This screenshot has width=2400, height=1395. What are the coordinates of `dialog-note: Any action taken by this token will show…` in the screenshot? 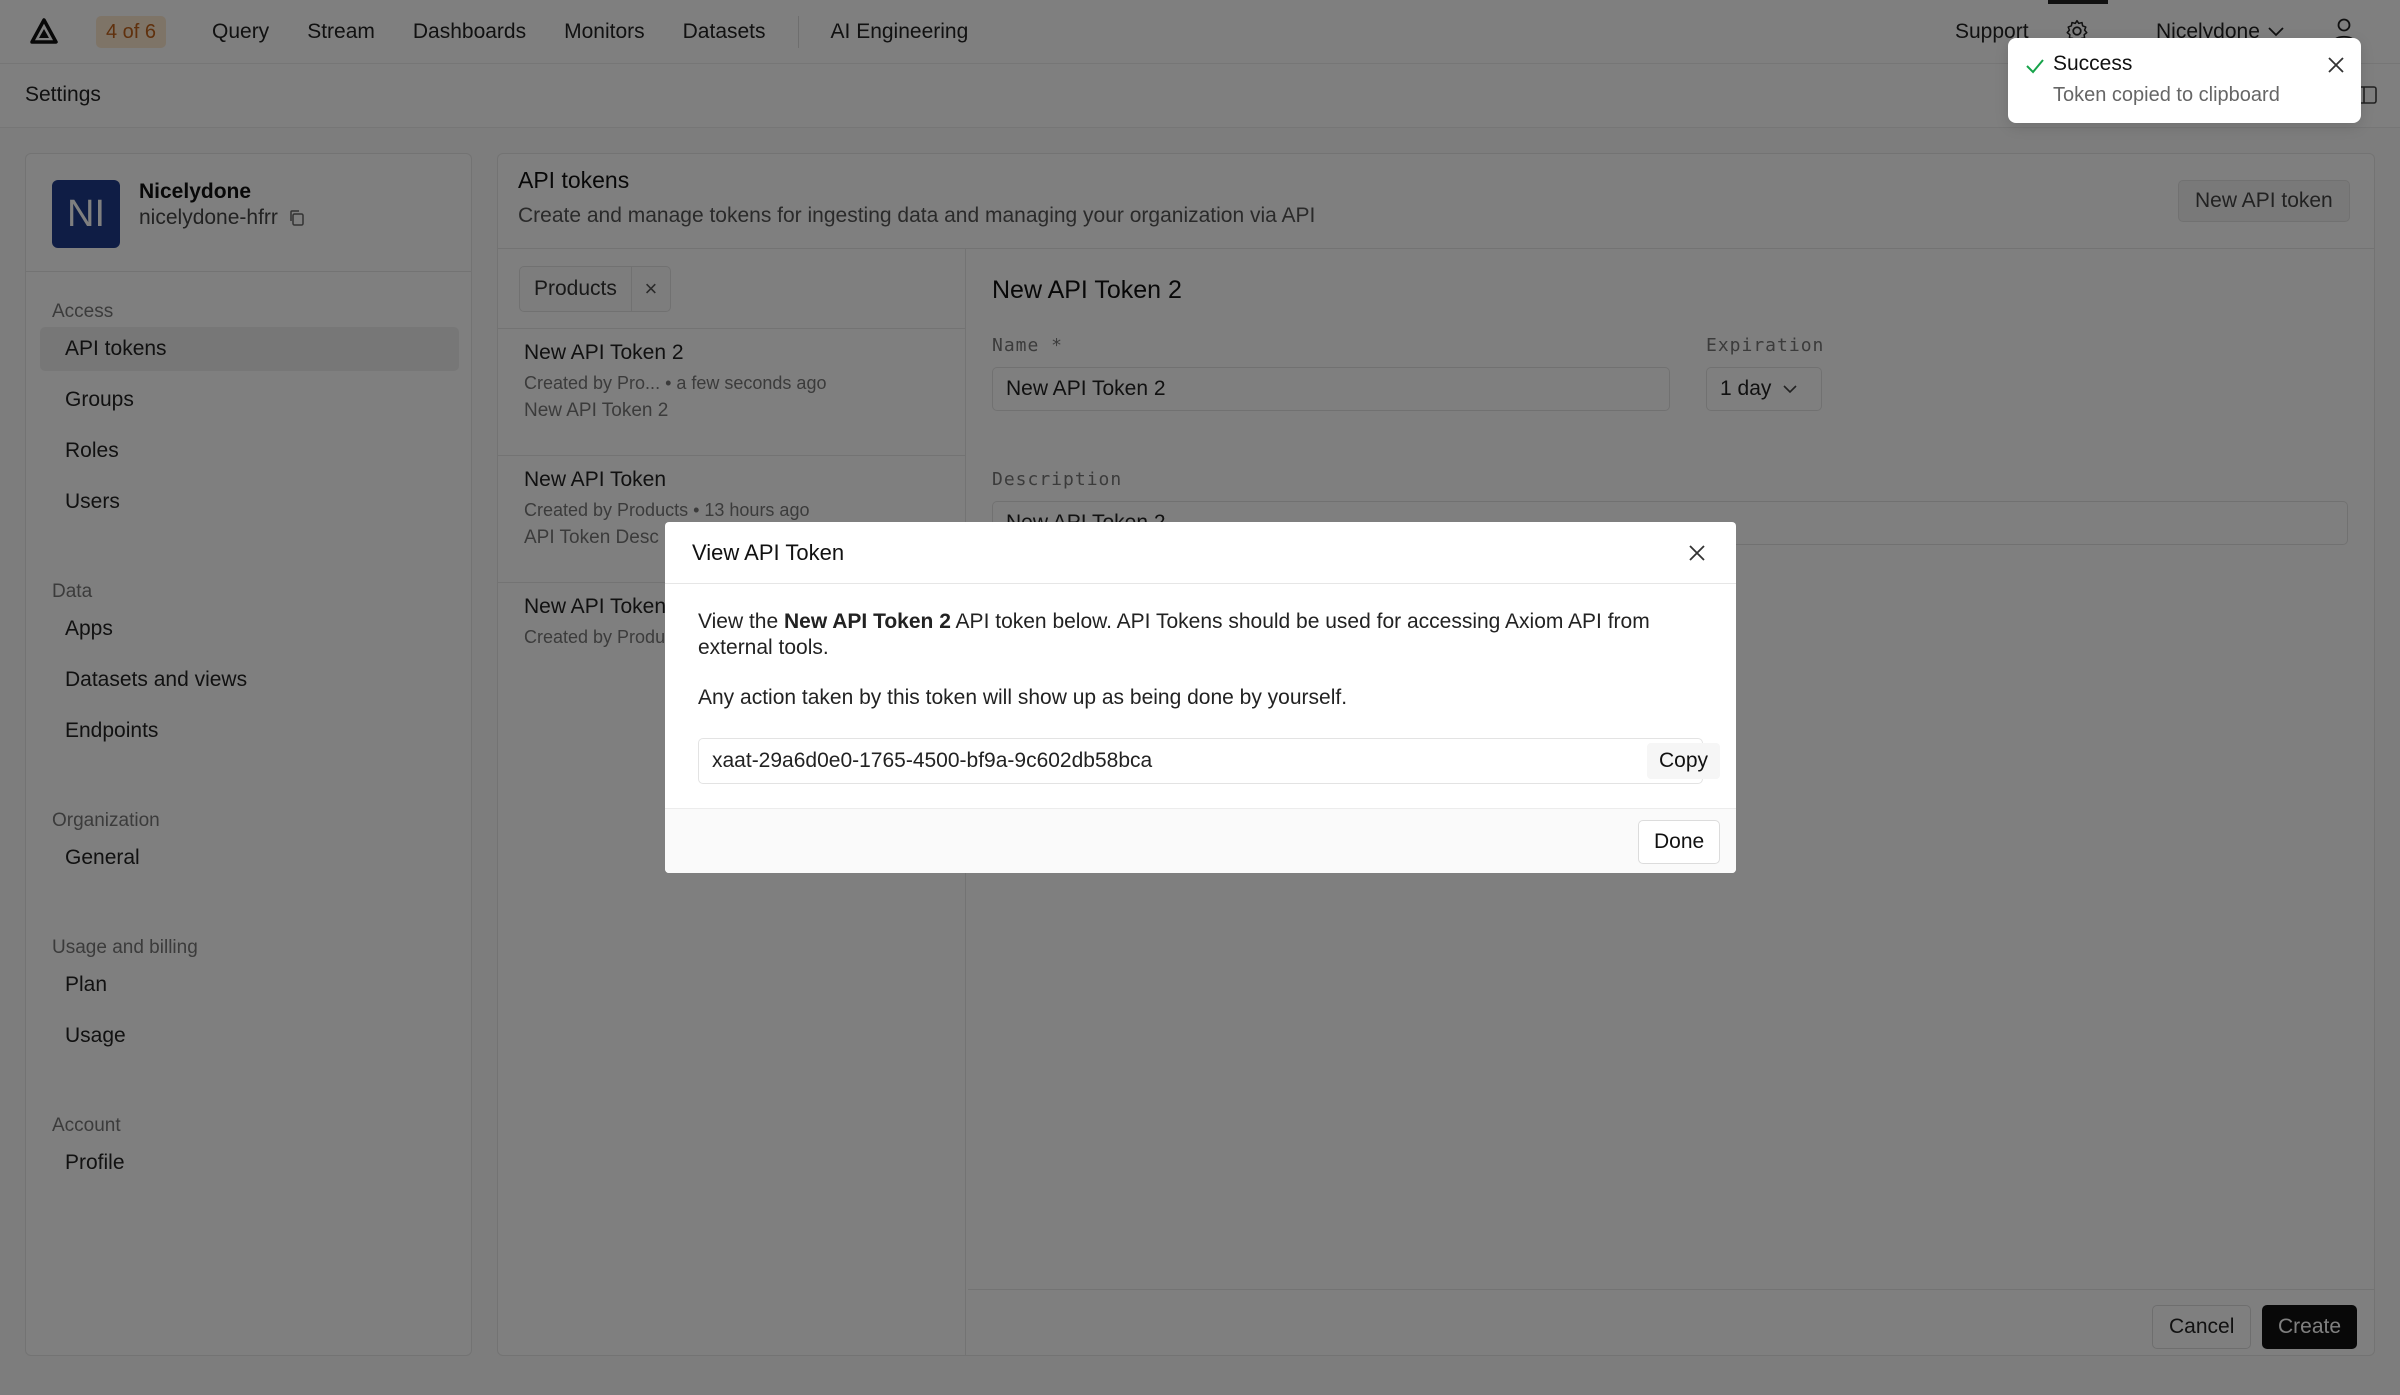 It's located at (1023, 697).